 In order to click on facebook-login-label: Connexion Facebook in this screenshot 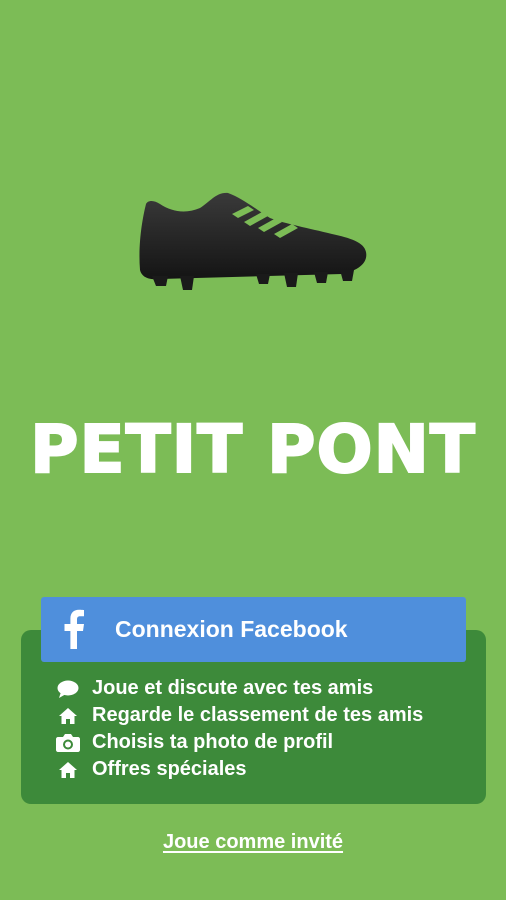, I will do `click(231, 629)`.